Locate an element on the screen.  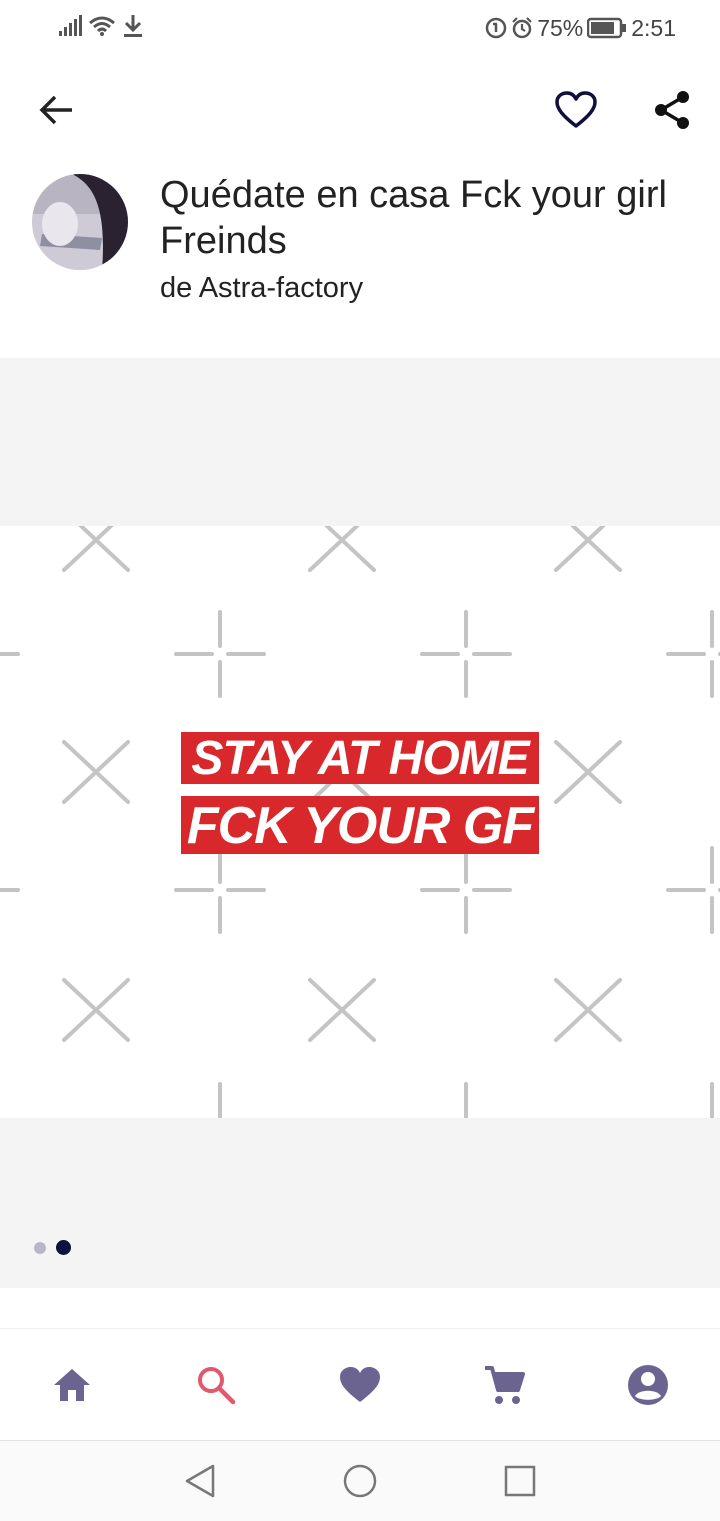
design-line-2: FCK YOUR GF is located at coordinates (360, 825).